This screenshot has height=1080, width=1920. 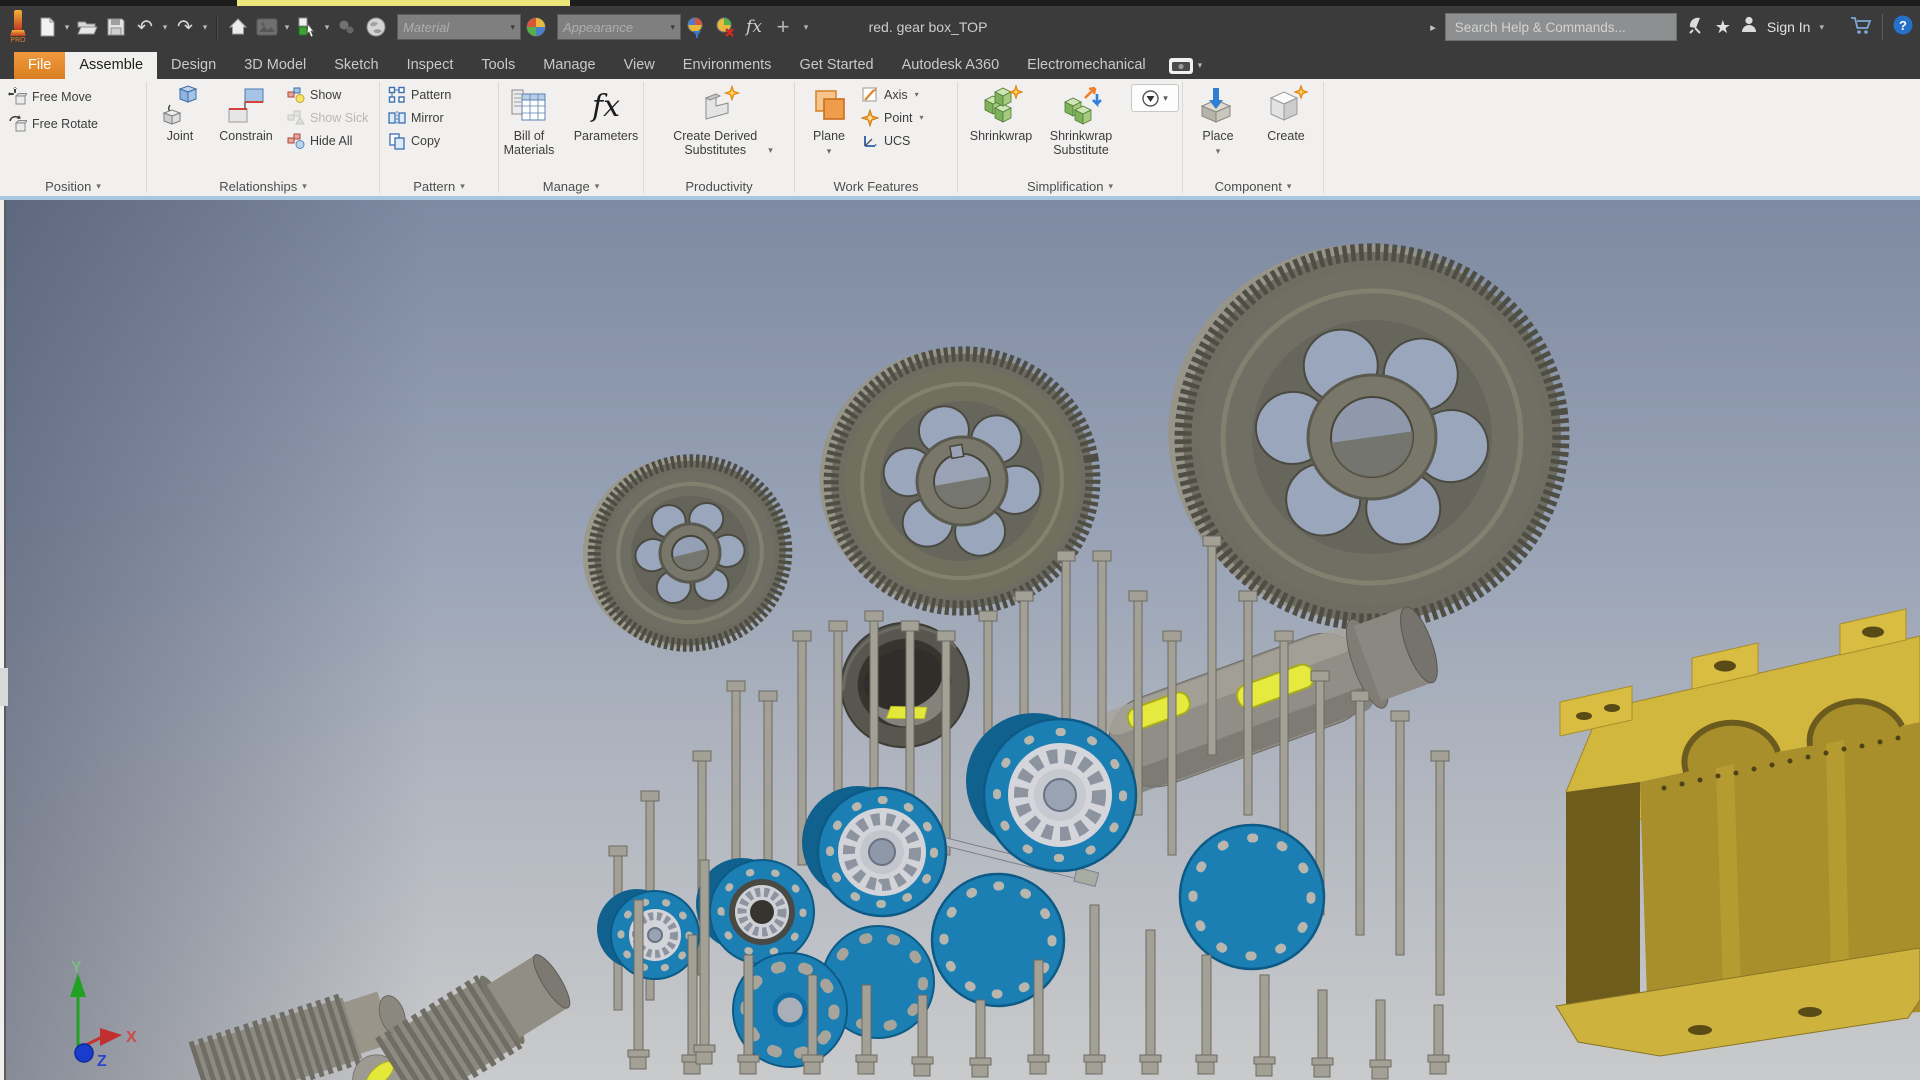 I want to click on pattern-button: Pattern, so click(x=419, y=94).